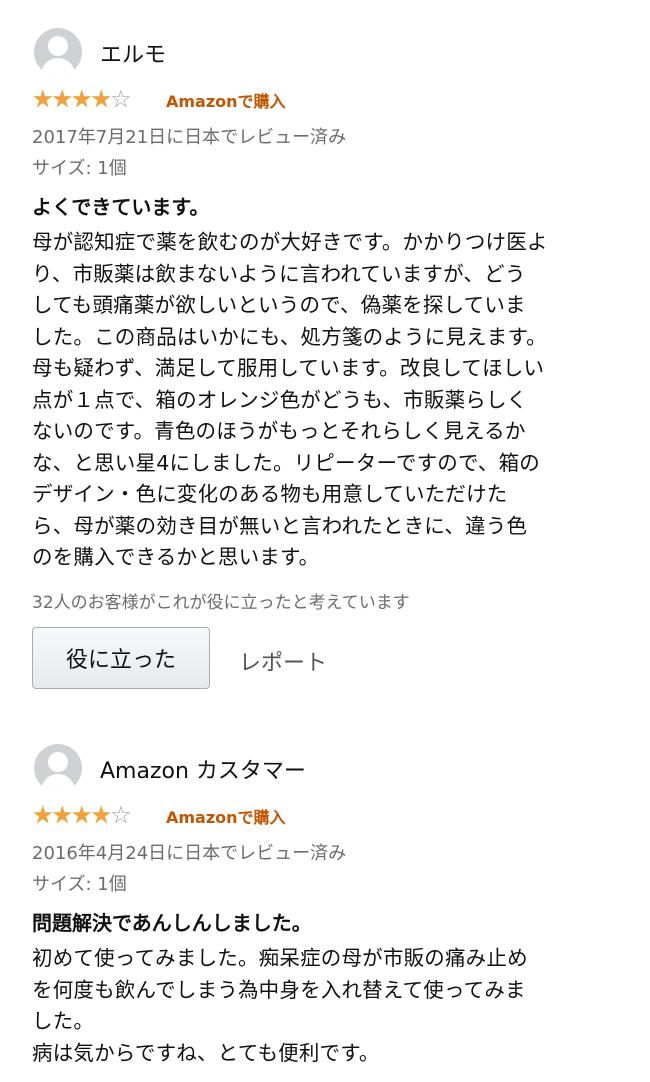 The height and width of the screenshot is (1082, 650). I want to click on review-body-line: ら、母が薬の効き目が無いと言われたときに、違う色, so click(280, 525).